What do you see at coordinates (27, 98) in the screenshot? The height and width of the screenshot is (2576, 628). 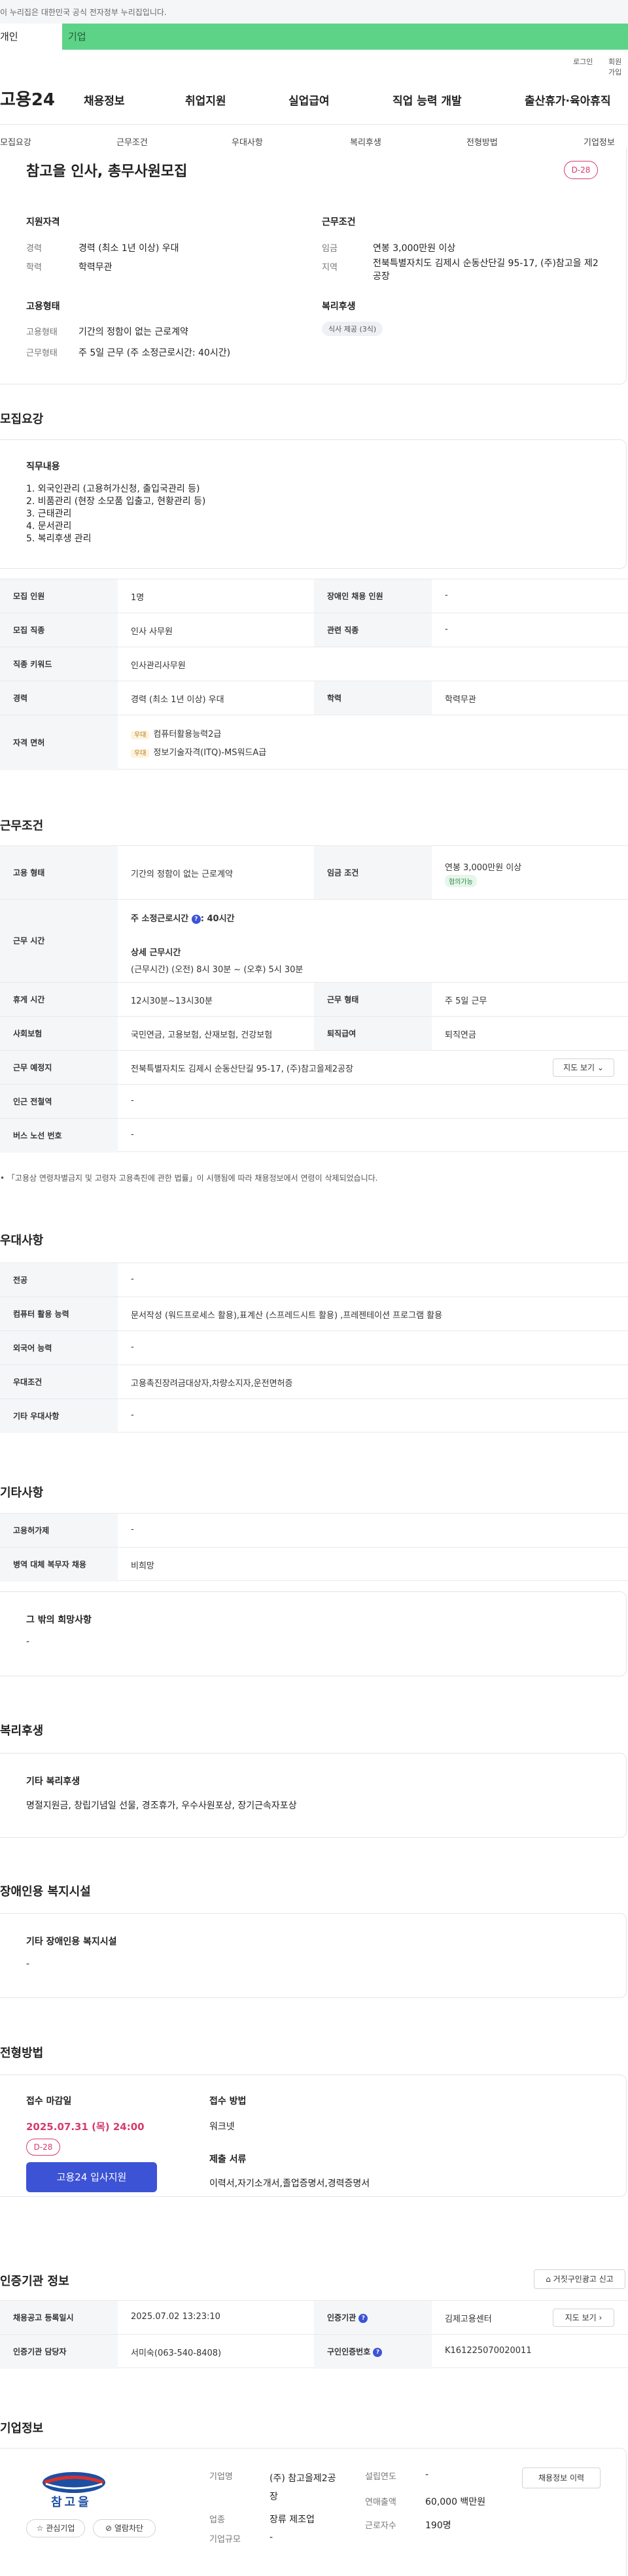 I see `site-logo: 고용24` at bounding box center [27, 98].